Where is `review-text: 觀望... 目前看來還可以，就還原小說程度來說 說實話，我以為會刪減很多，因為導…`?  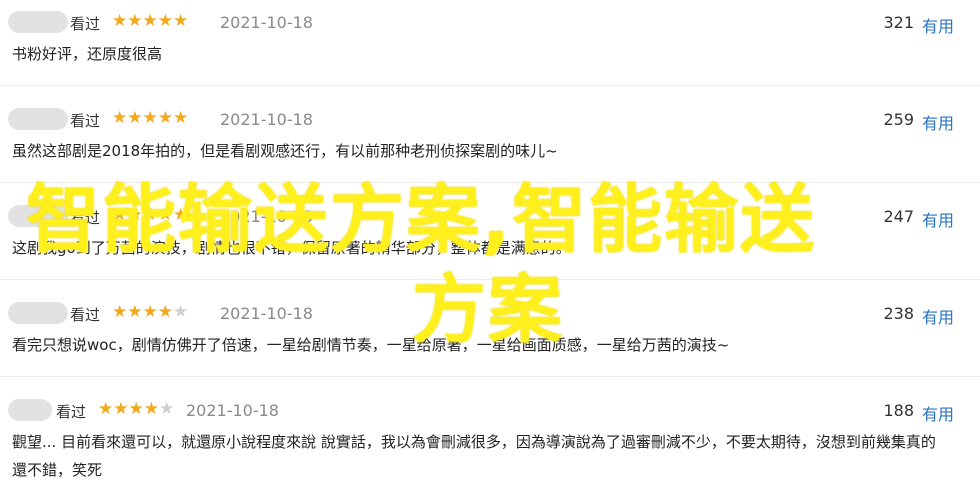
review-text: 觀望... 目前看來還可以，就還原小說程度來說 說實話，我以為會刪減很多，因為導… is located at coordinates (474, 456).